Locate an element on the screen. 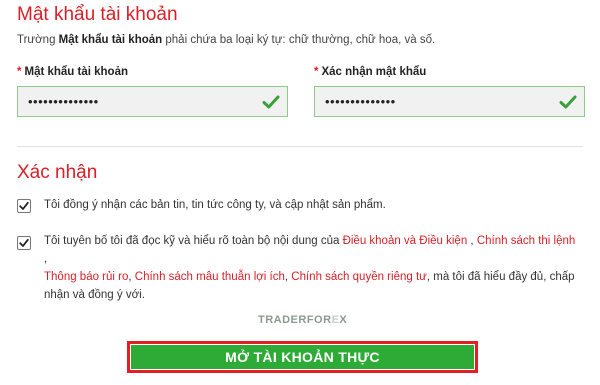 This screenshot has height=385, width=600. risk-notice-link: Thông báo rủi ro is located at coordinates (86, 277).